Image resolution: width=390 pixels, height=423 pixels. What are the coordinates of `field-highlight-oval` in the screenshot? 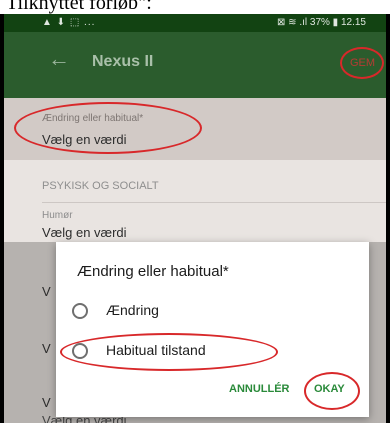 It's located at (108, 128).